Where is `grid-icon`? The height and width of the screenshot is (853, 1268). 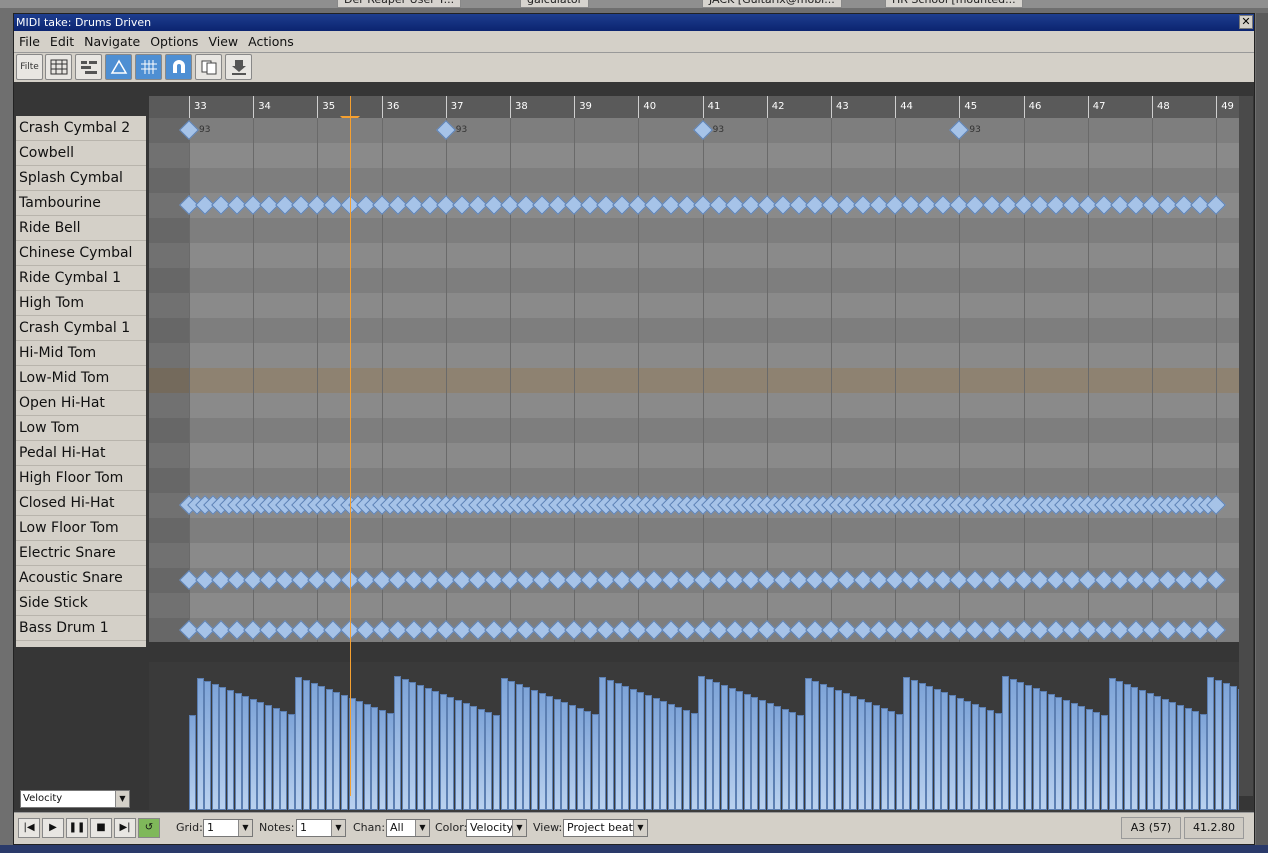 grid-icon is located at coordinates (148, 67).